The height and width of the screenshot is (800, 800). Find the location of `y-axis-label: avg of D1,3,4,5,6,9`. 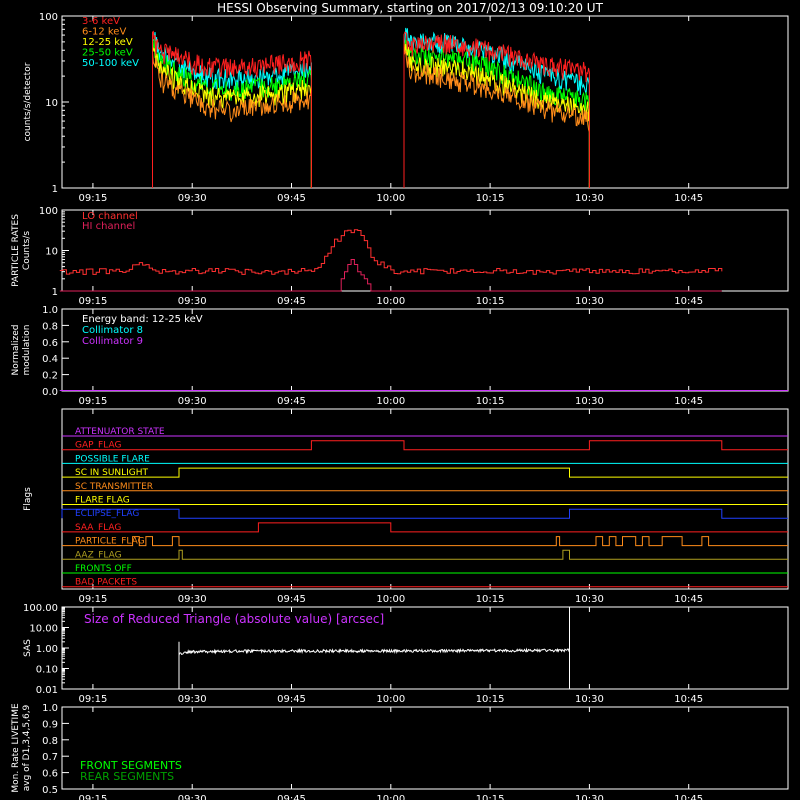

y-axis-label: avg of D1,3,4,5,6,9 is located at coordinates (27, 747).